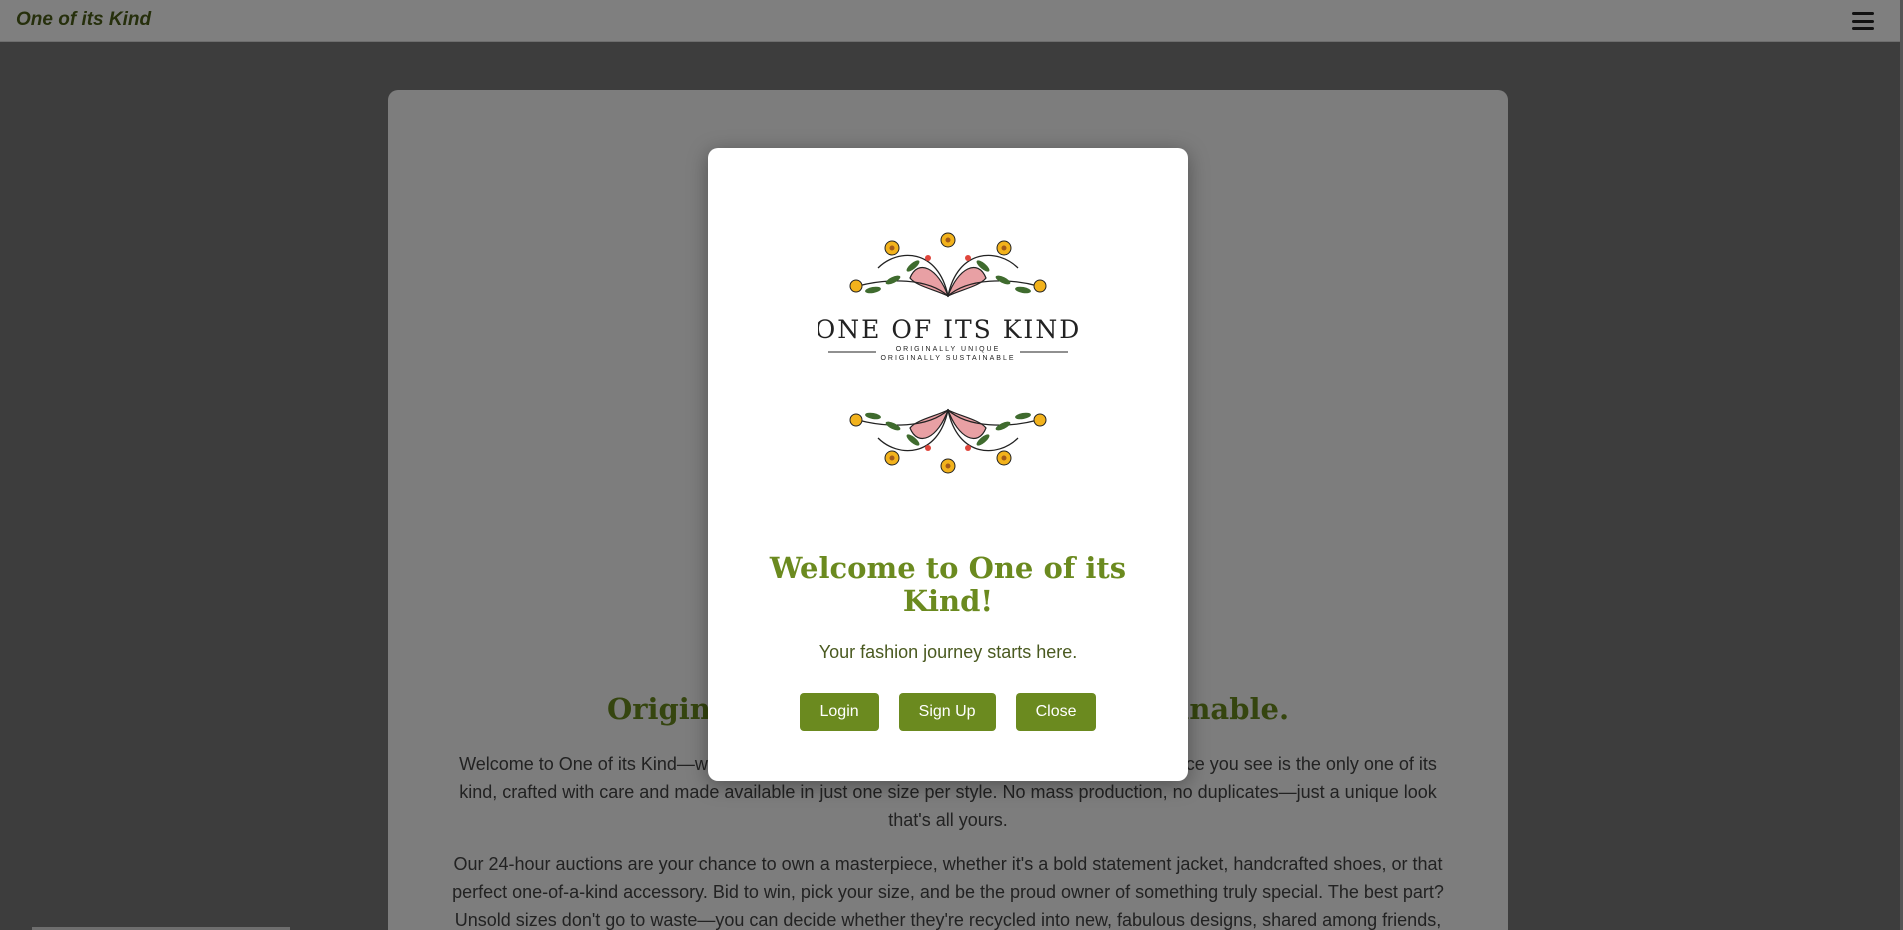  What do you see at coordinates (948, 349) in the screenshot?
I see `logo-subtitle-1: ORIGINALLY UNIQUE` at bounding box center [948, 349].